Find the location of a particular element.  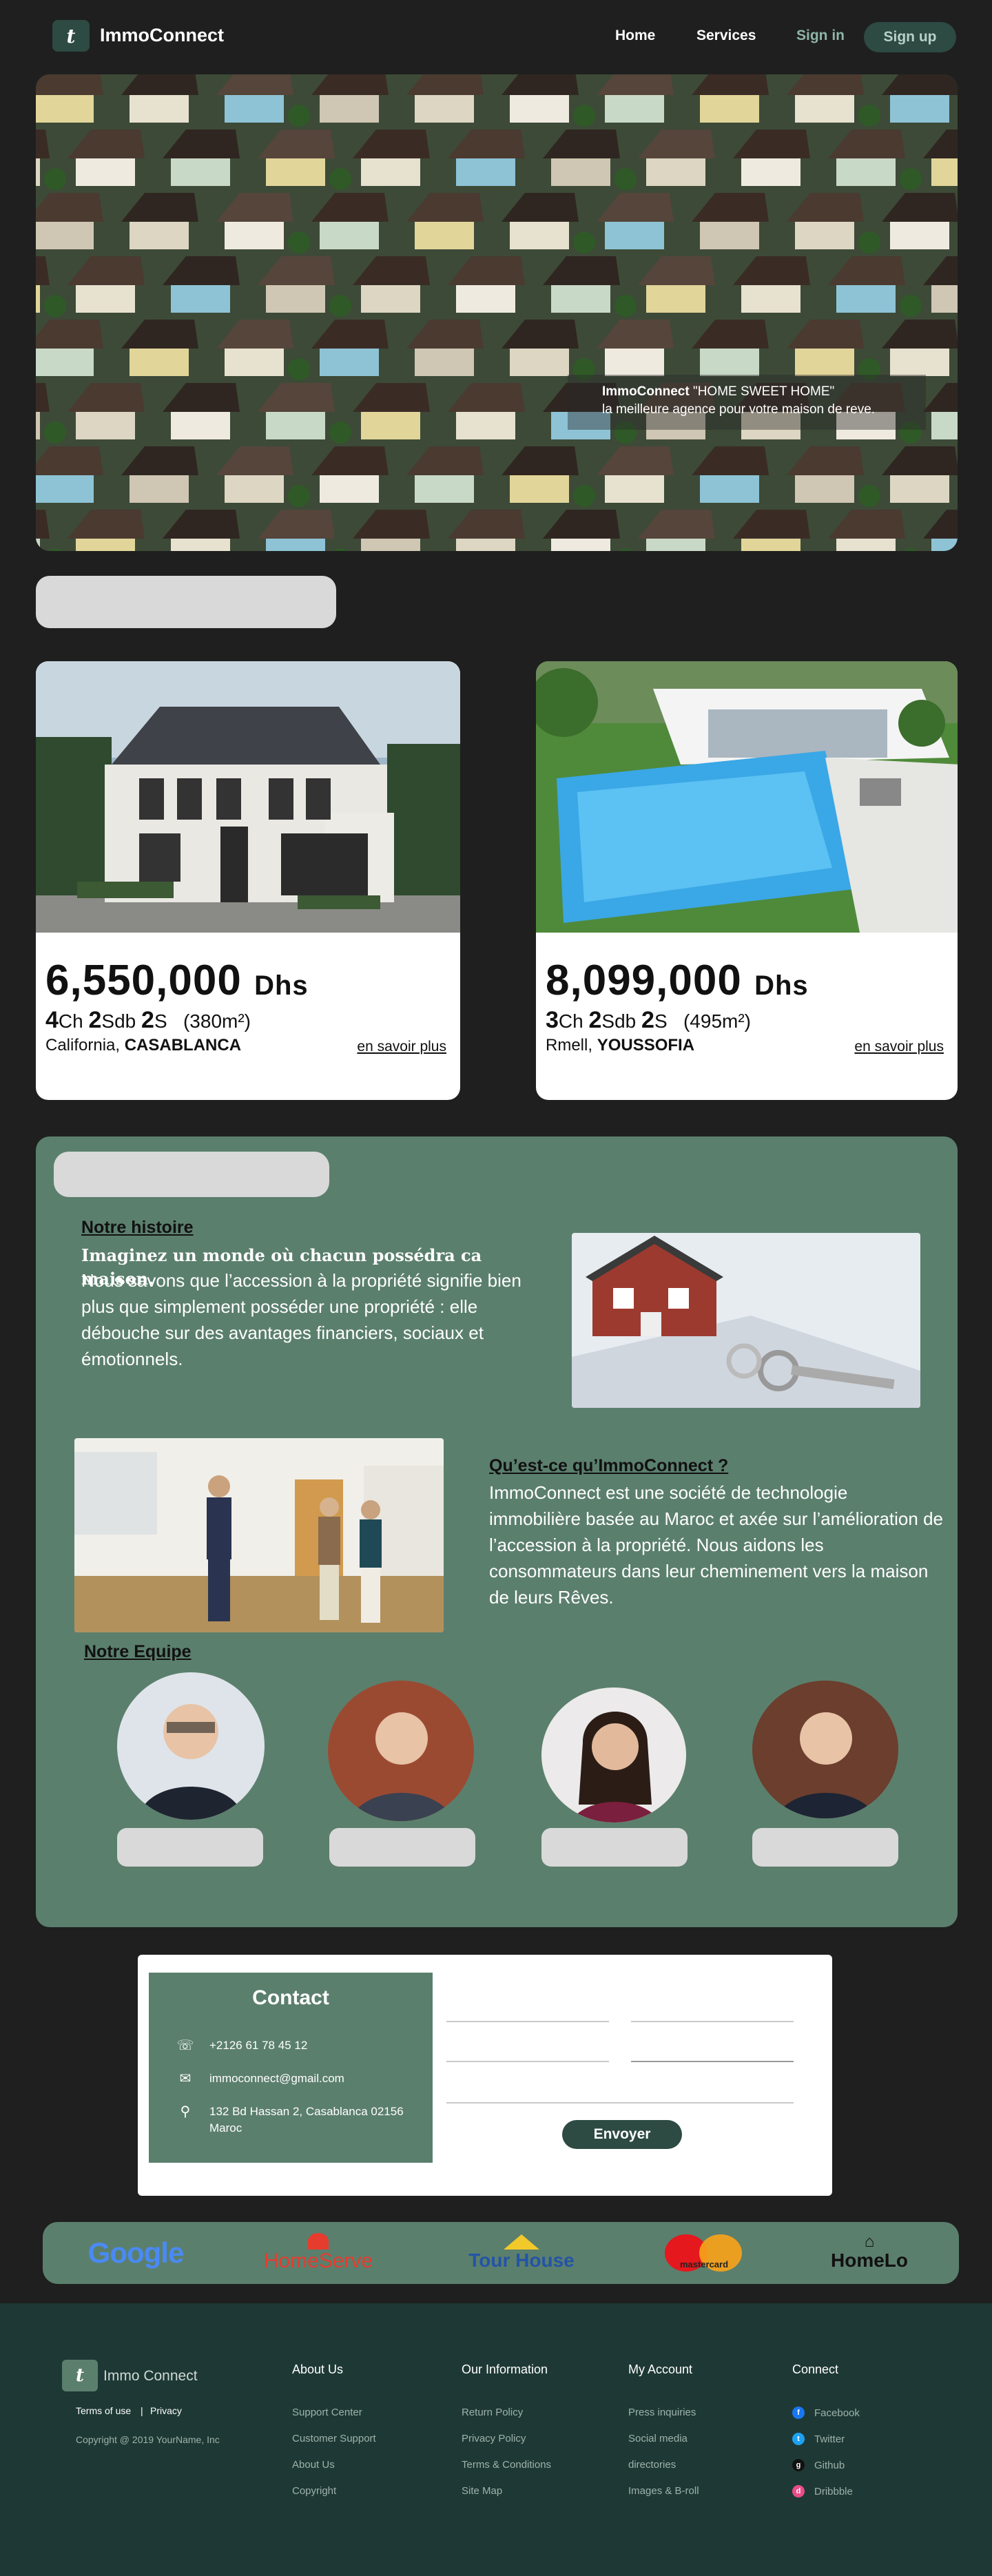

footer-link: Terms & Conditions is located at coordinates (506, 2465).